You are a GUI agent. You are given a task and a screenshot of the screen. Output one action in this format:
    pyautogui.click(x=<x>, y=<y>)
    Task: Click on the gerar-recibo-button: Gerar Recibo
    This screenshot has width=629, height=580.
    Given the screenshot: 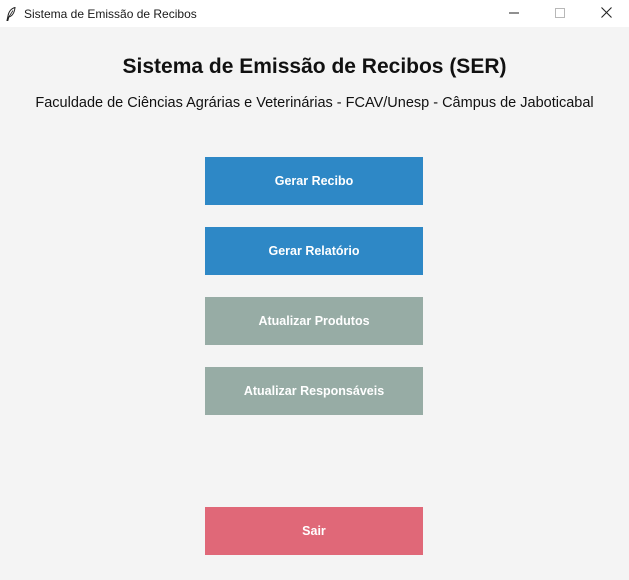 What is the action you would take?
    pyautogui.click(x=314, y=181)
    